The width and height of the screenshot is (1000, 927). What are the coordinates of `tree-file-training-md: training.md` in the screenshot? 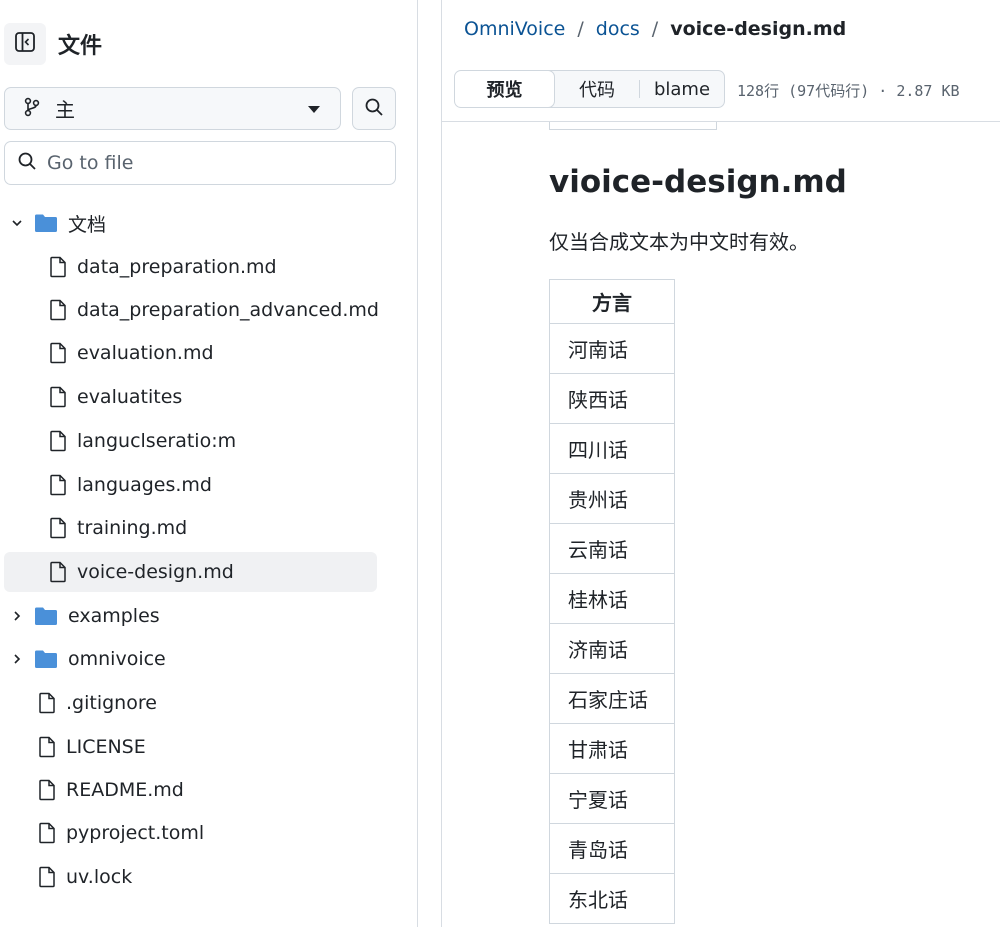 It's located at (190, 528).